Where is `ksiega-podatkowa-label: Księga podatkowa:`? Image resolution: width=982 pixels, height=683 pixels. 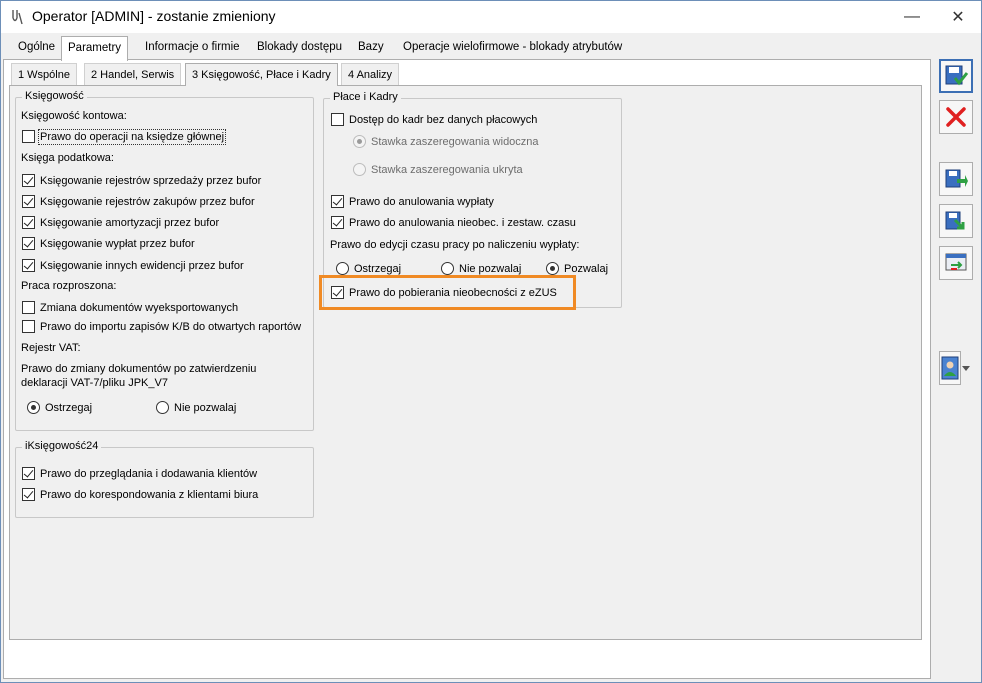 ksiega-podatkowa-label: Księga podatkowa: is located at coordinates (67, 158).